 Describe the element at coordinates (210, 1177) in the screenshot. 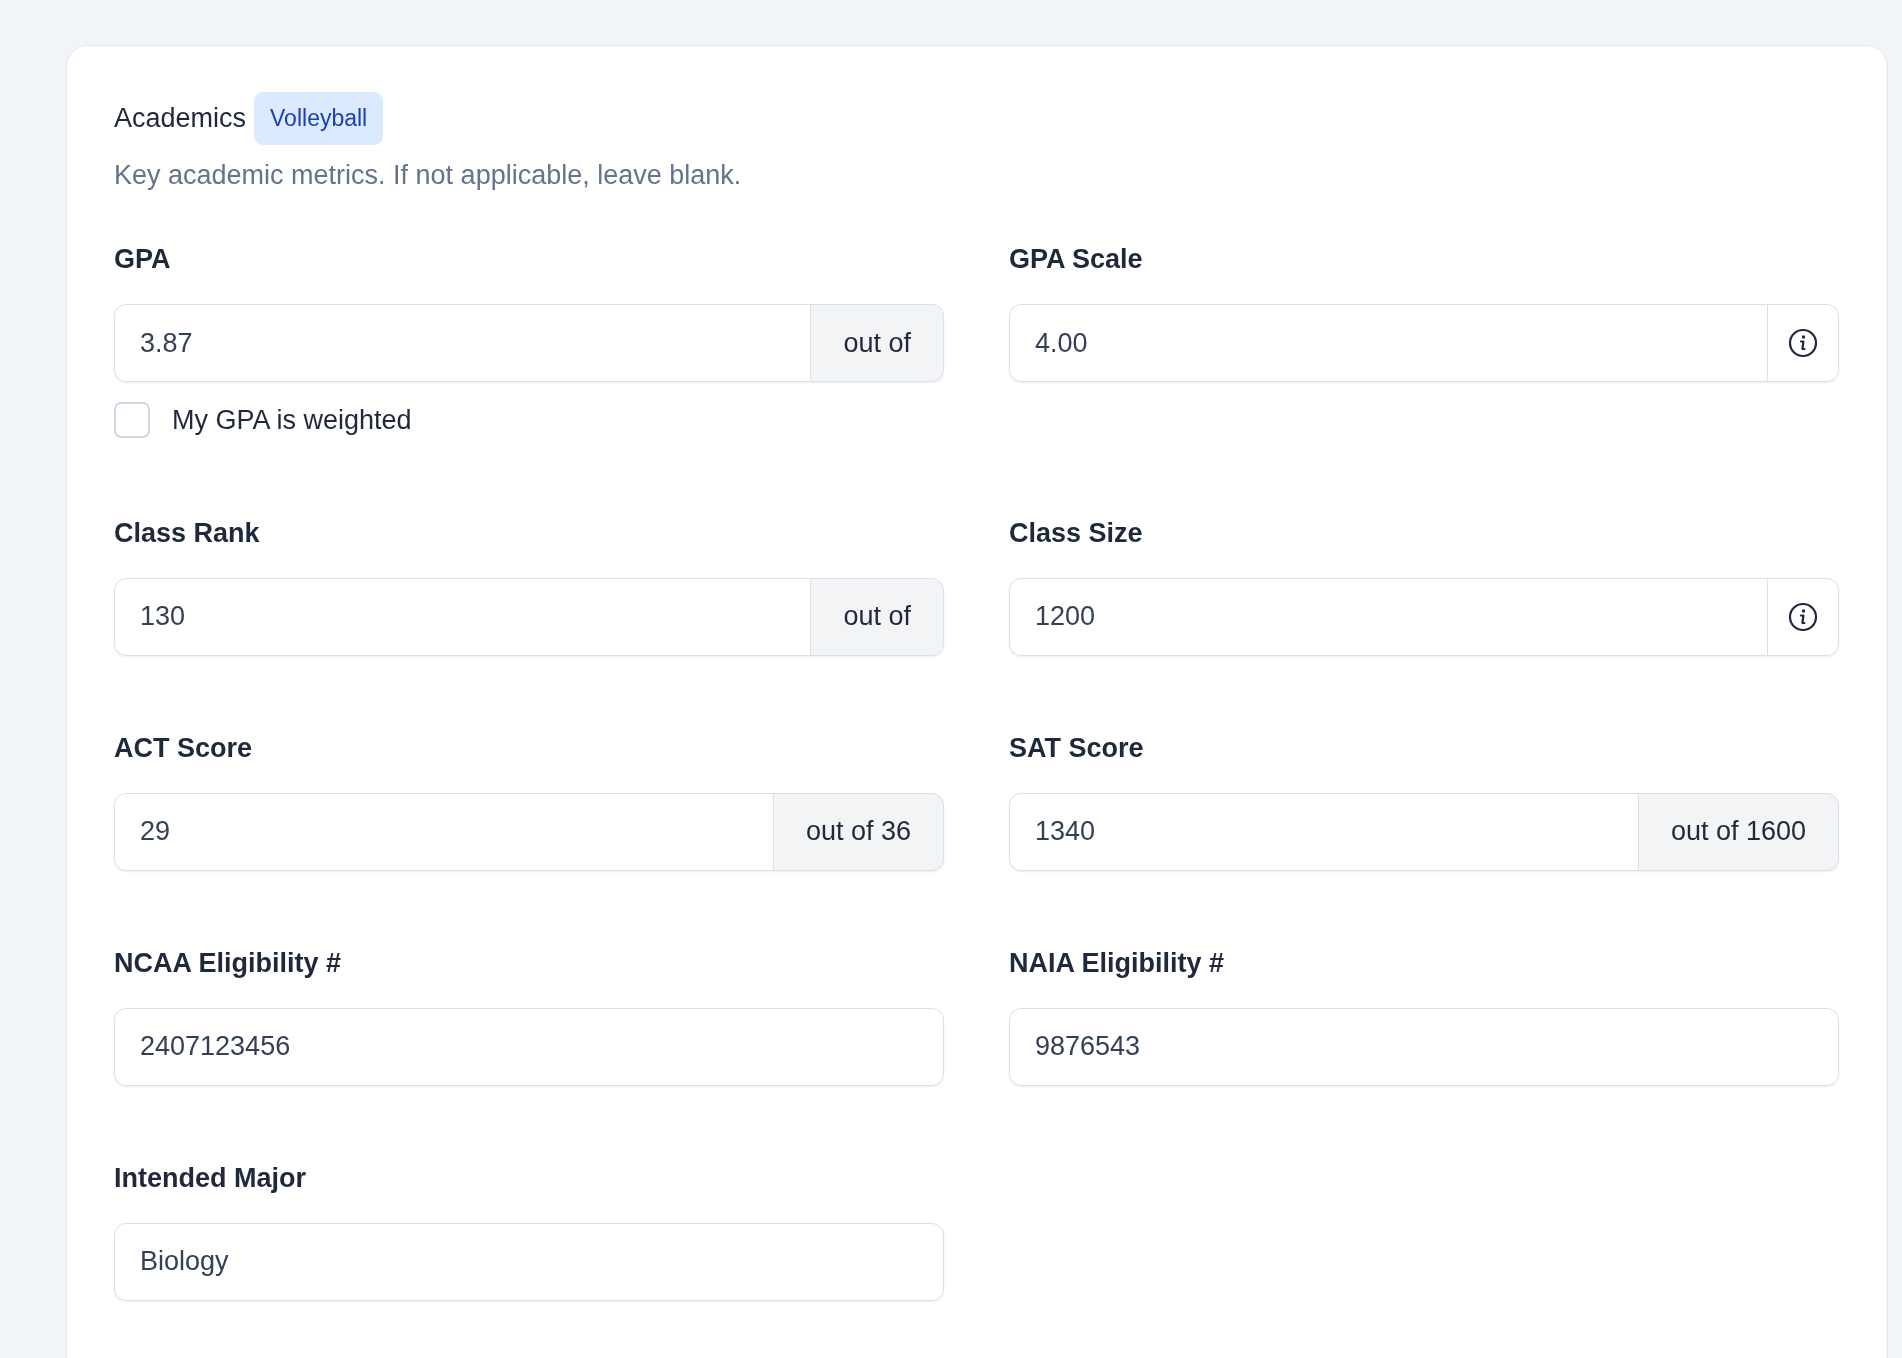

I see `field-label: Intended Major` at that location.